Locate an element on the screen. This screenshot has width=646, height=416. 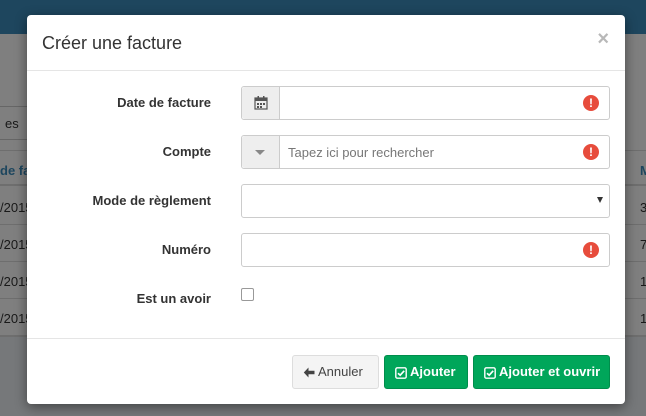
form-row-payment-mode: Mode de règlement is located at coordinates (326, 201).